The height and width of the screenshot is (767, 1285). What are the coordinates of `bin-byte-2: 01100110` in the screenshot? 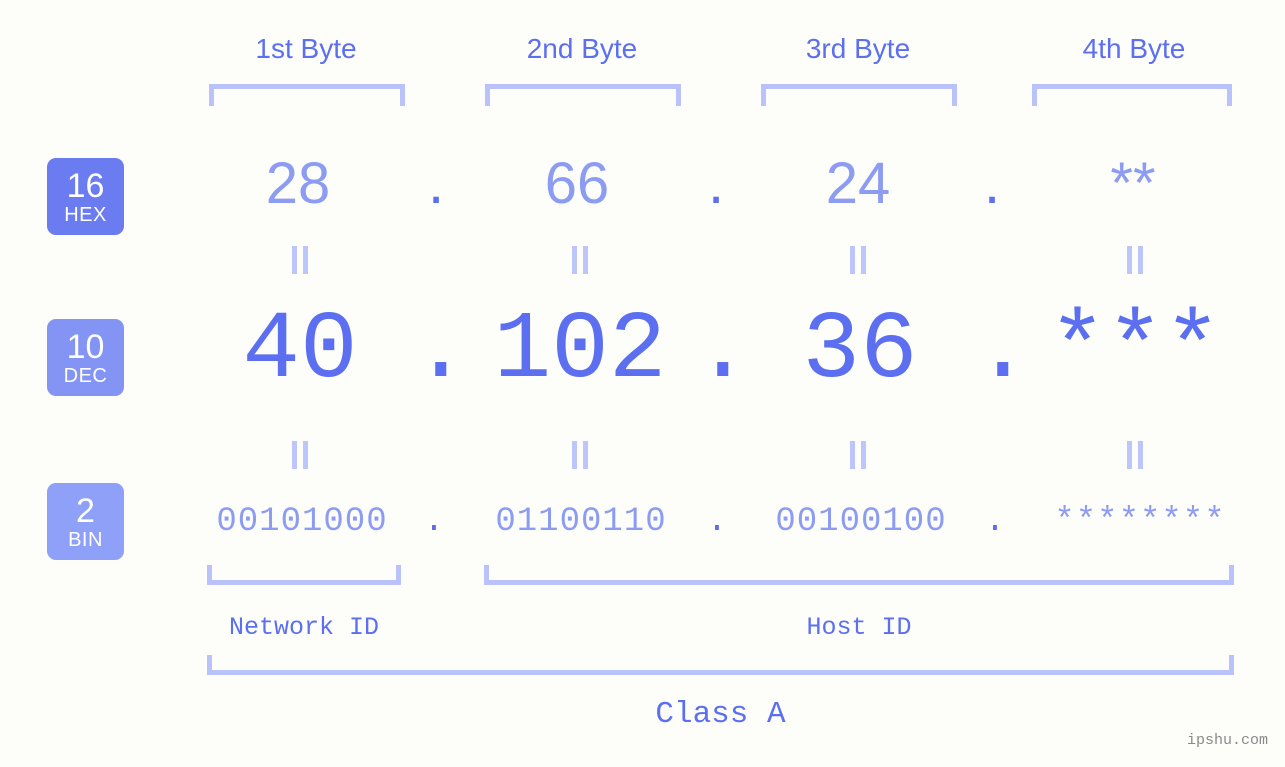 It's located at (581, 522).